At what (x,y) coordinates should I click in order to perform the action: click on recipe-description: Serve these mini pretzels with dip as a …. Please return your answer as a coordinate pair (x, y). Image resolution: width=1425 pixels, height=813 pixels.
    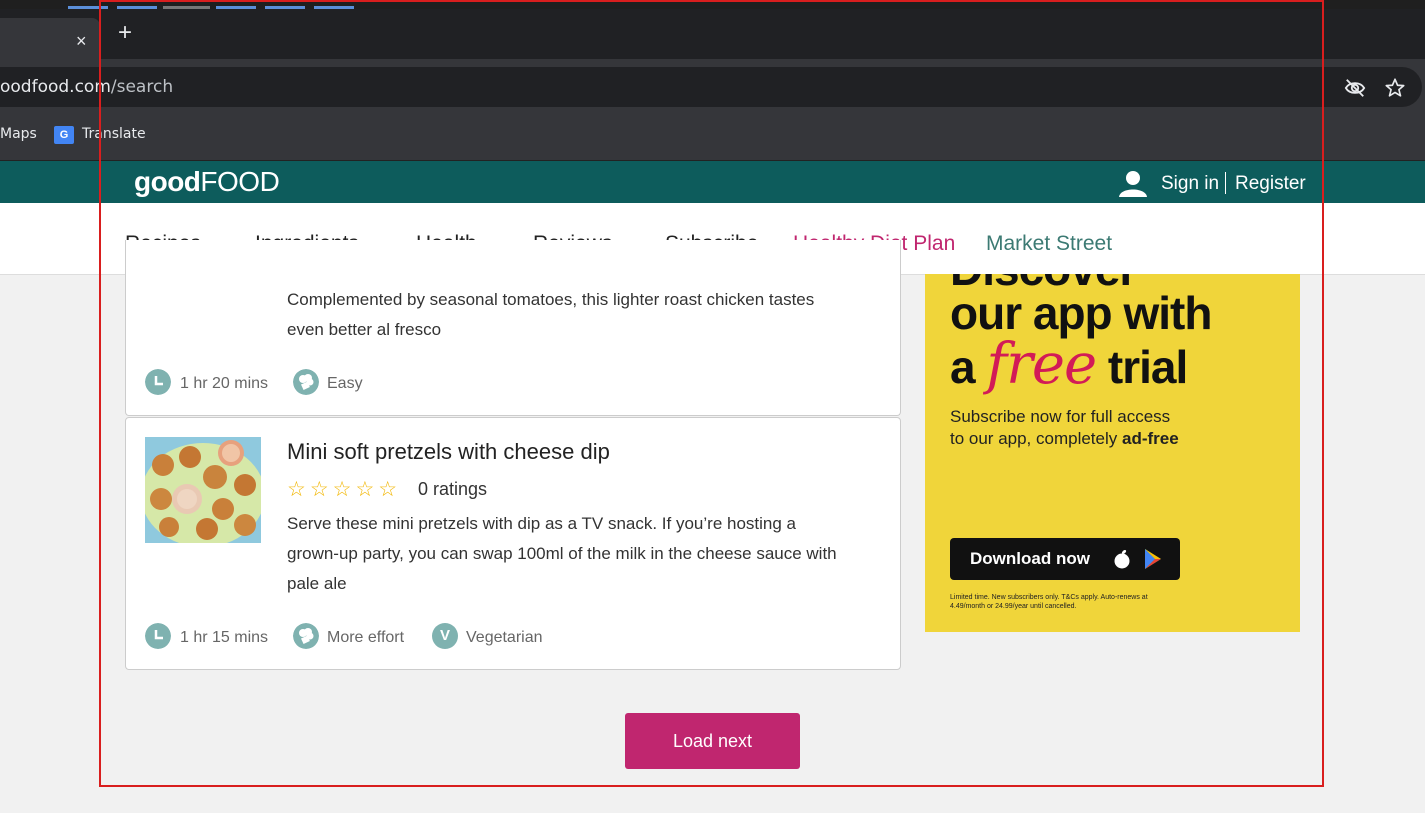
    Looking at the image, I should click on (562, 553).